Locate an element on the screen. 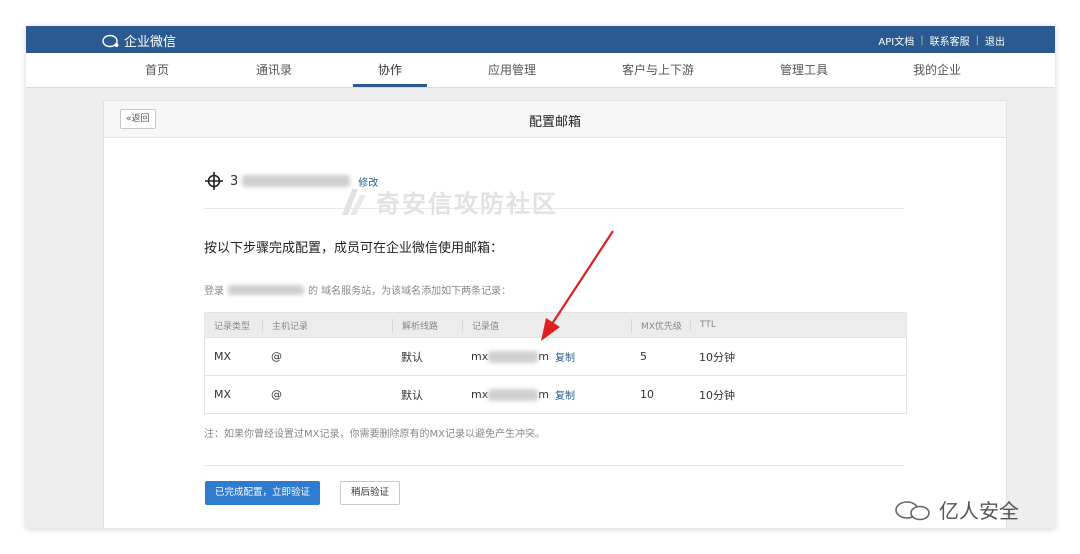 The image size is (1080, 554). col-line: 解析线路 is located at coordinates (427, 325).